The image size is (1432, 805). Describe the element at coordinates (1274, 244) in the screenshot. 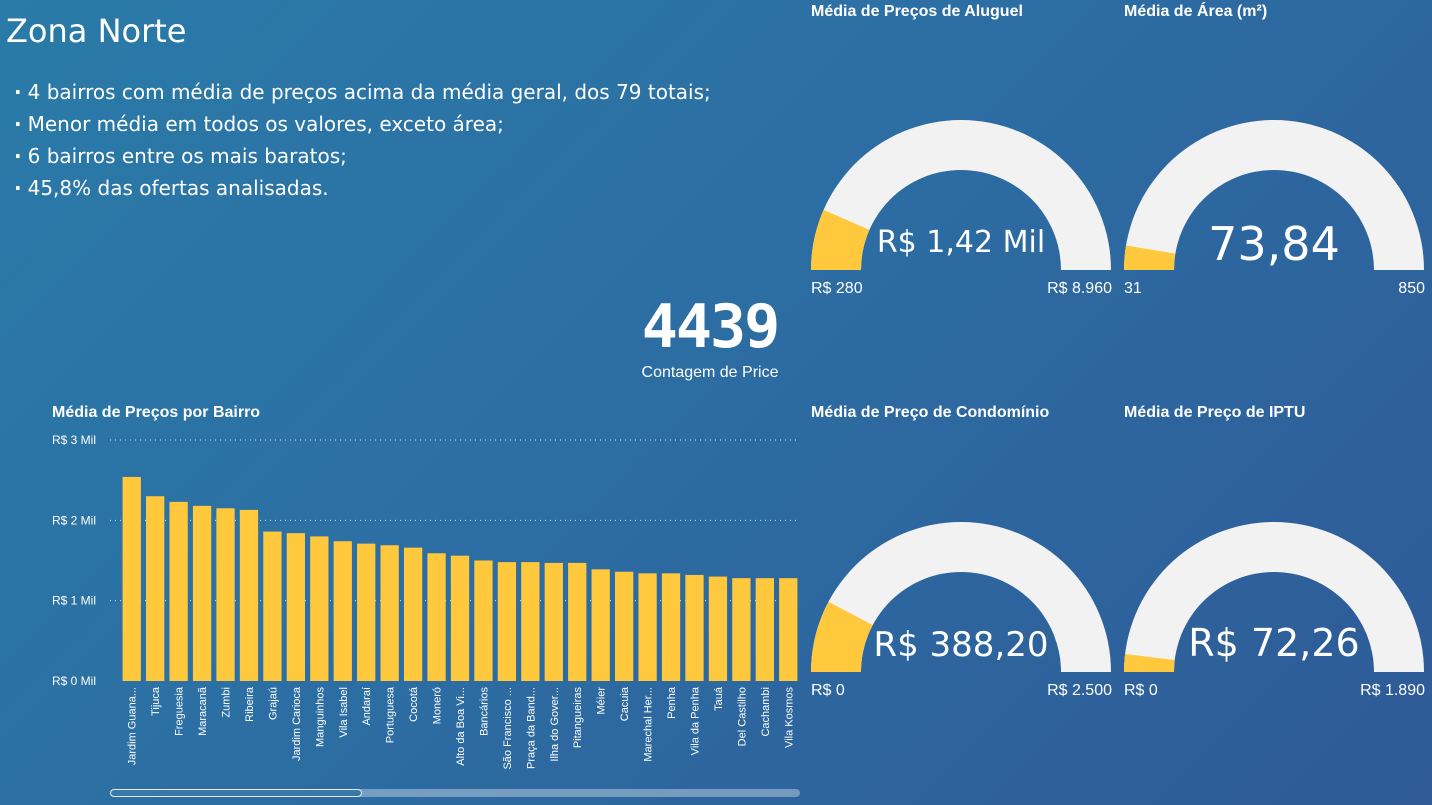

I see `gauge-value: 73,84` at that location.